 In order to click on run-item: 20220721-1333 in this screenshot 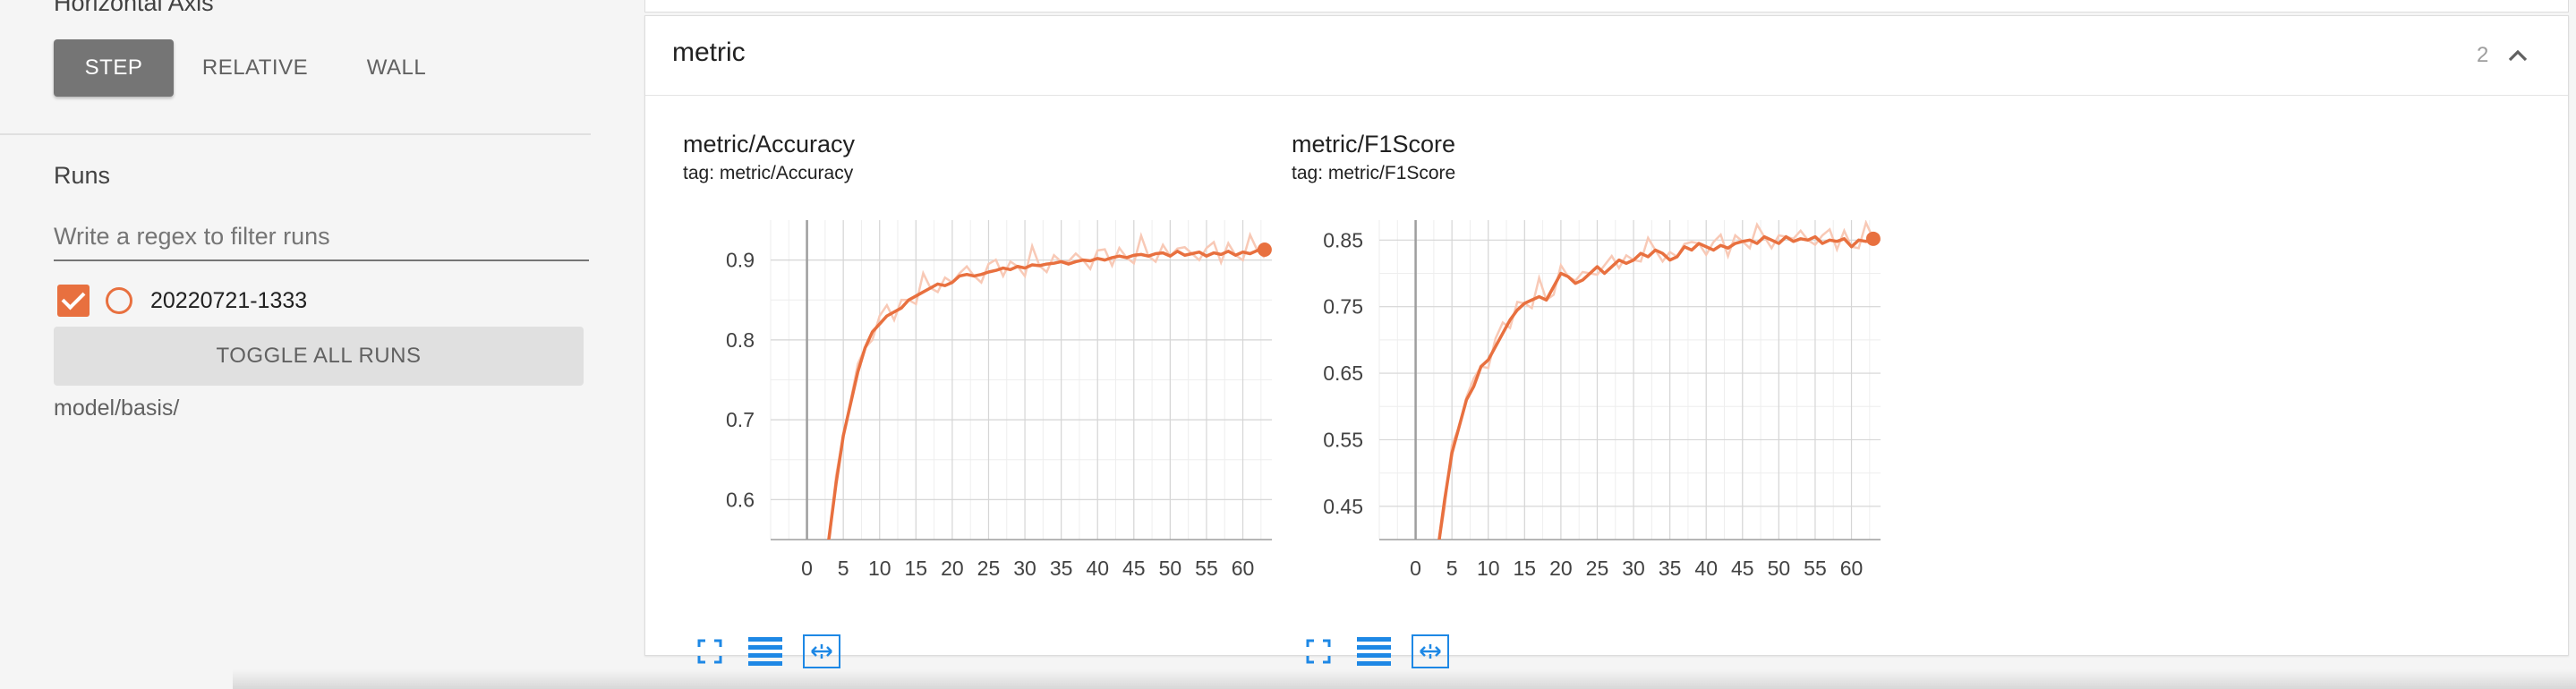, I will do `click(182, 301)`.